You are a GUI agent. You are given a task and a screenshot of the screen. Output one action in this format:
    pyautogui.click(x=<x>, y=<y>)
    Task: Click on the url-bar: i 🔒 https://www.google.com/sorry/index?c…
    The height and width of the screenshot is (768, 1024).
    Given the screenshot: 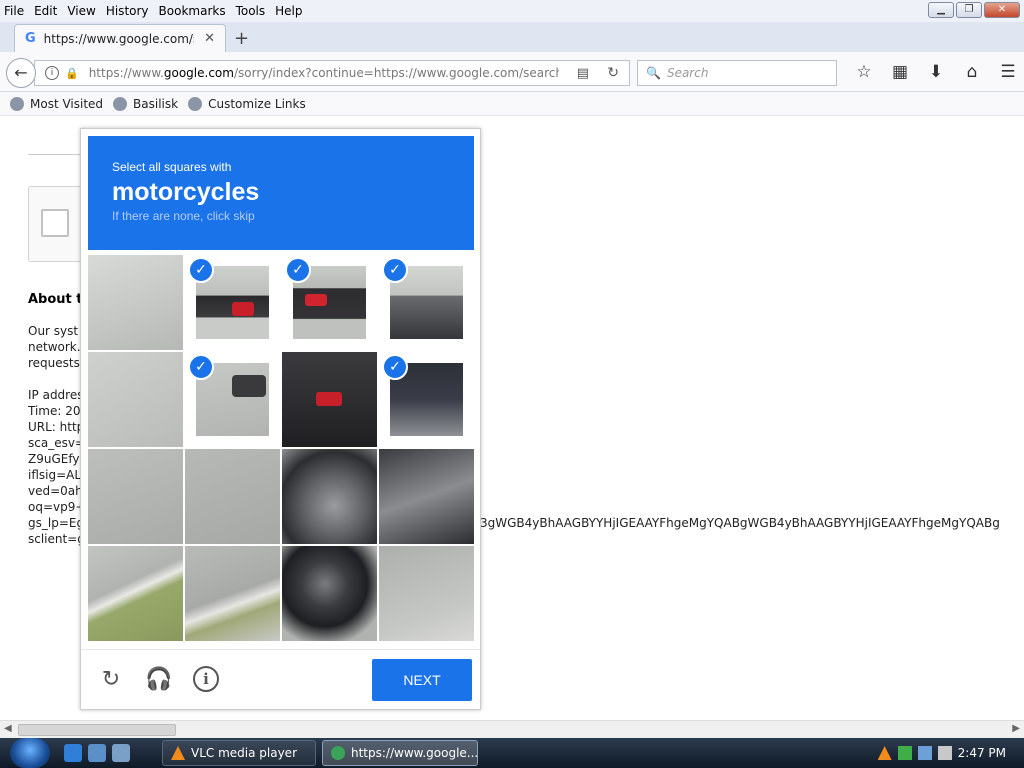 What is the action you would take?
    pyautogui.click(x=332, y=73)
    